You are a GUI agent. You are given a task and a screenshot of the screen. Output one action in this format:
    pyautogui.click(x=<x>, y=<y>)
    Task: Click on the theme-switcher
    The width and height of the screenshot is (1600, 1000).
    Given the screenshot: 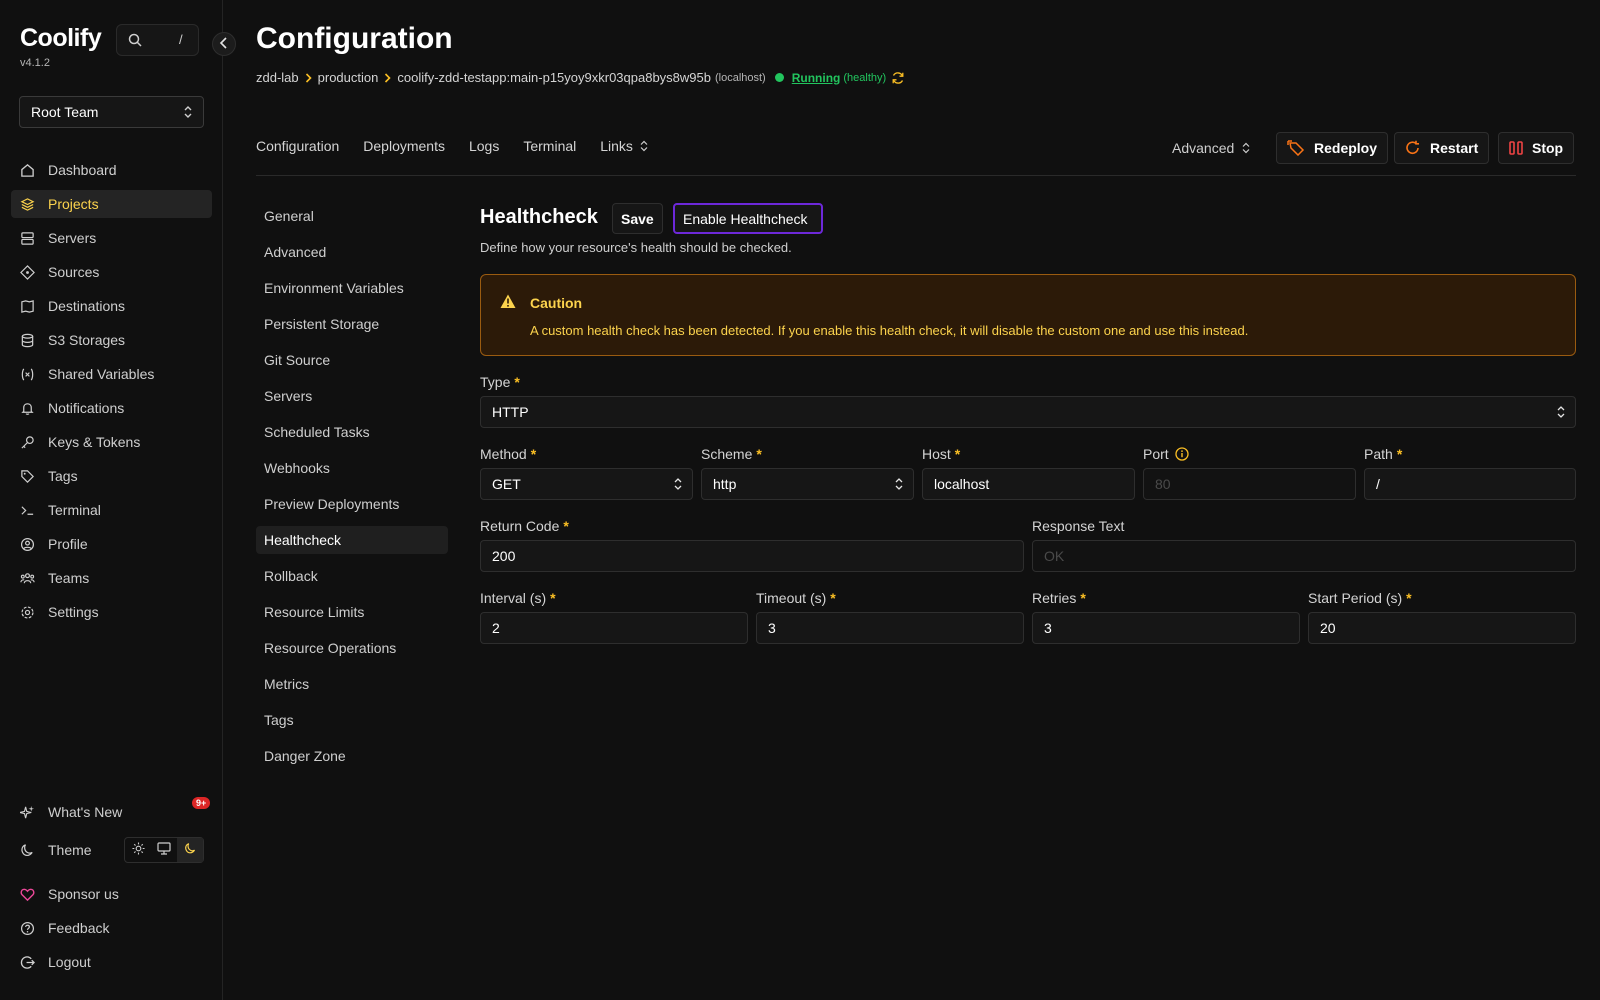 What is the action you would take?
    pyautogui.click(x=164, y=850)
    